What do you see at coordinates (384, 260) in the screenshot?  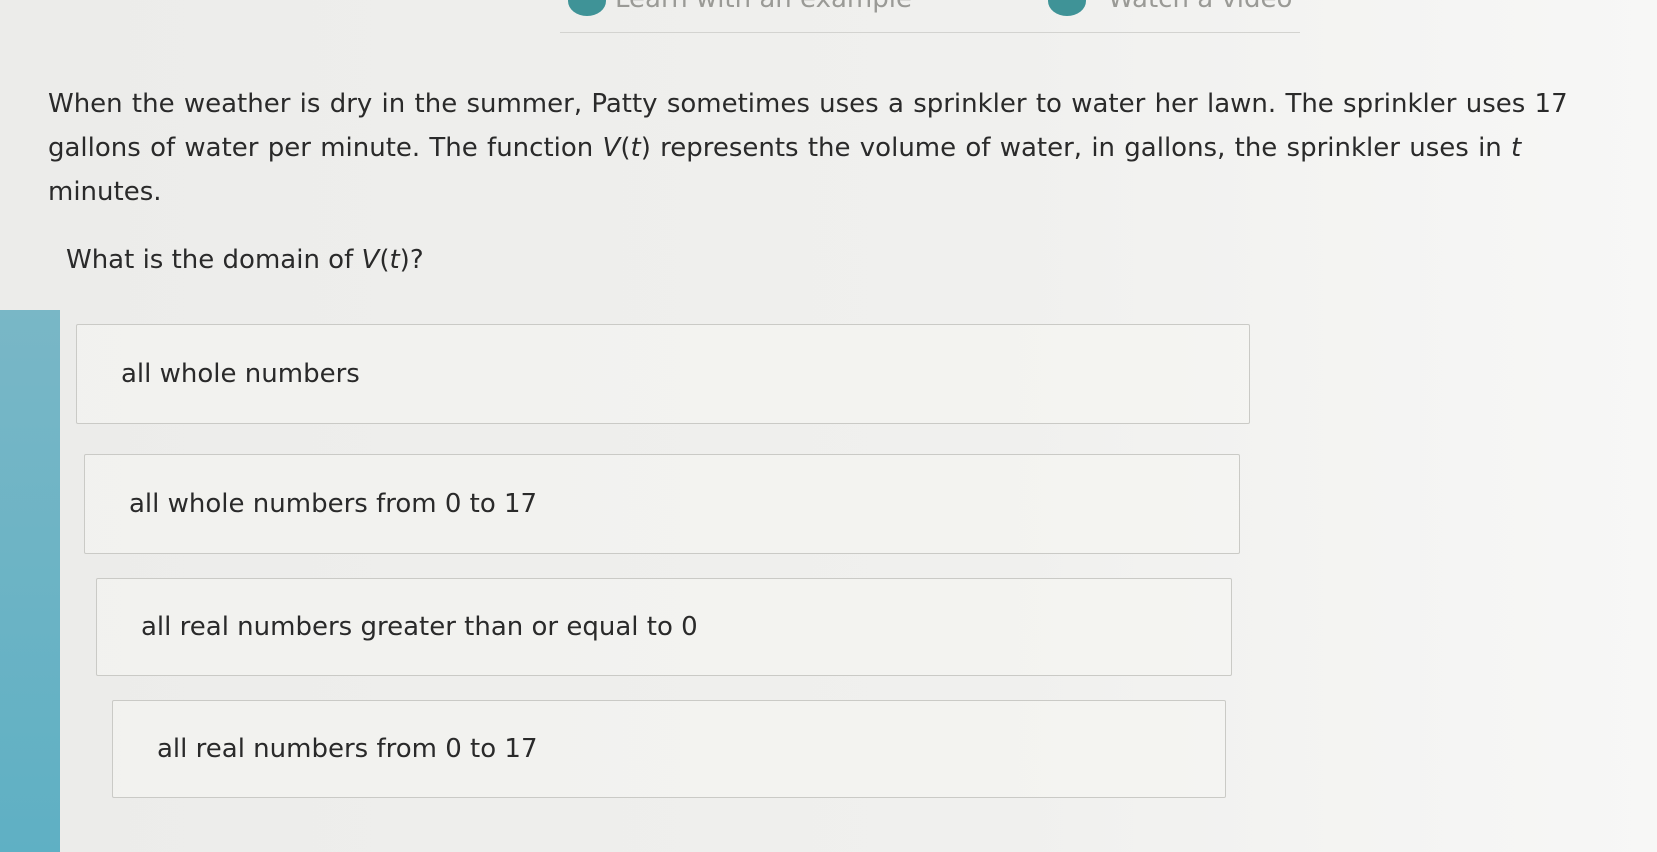 I see `prompt-open-paren: (` at bounding box center [384, 260].